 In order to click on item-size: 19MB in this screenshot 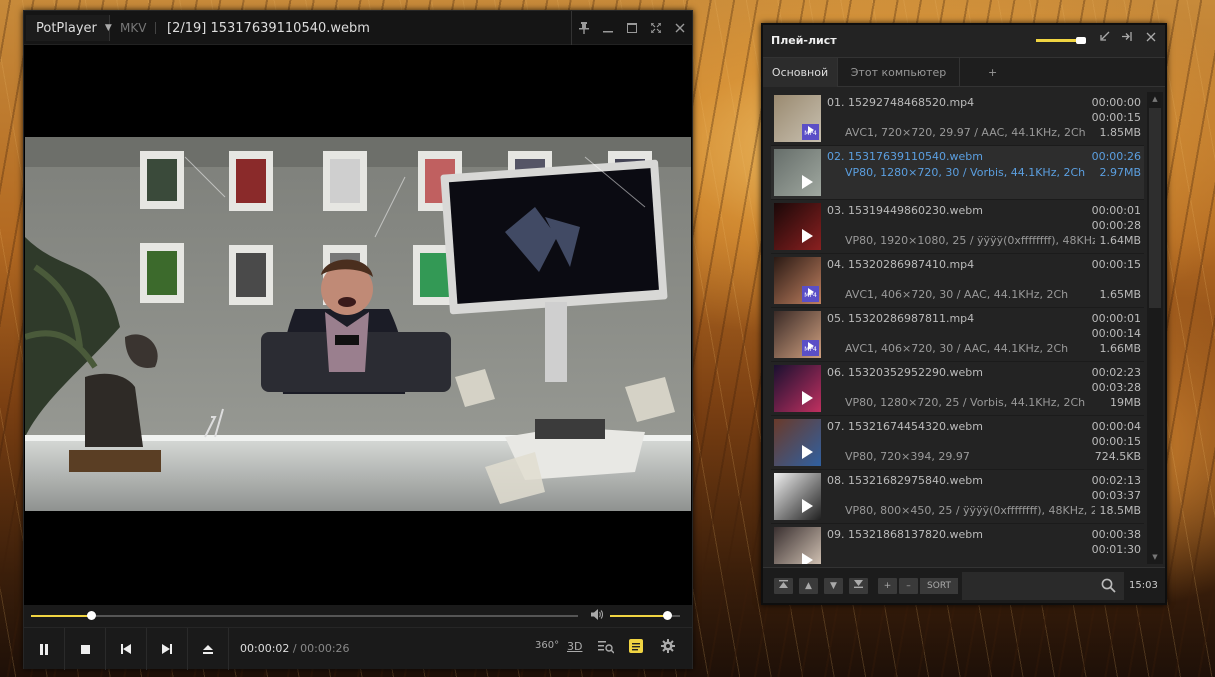, I will do `click(1125, 402)`.